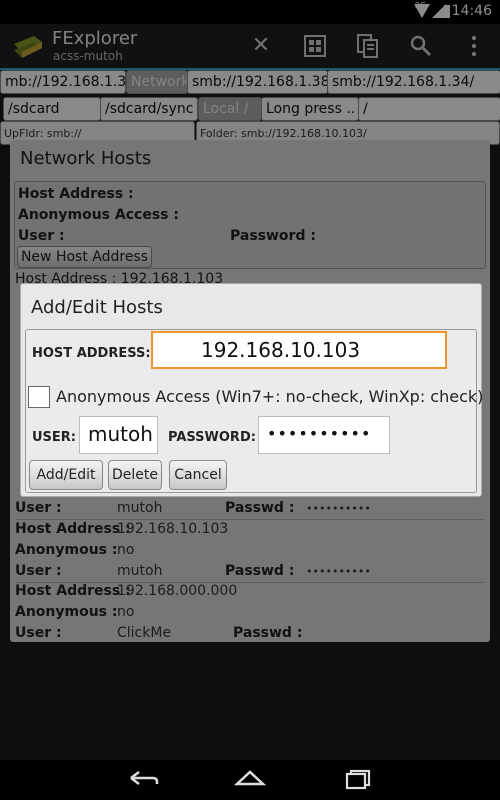  What do you see at coordinates (299, 350) in the screenshot?
I see `host-address-input: 192.168.10.103` at bounding box center [299, 350].